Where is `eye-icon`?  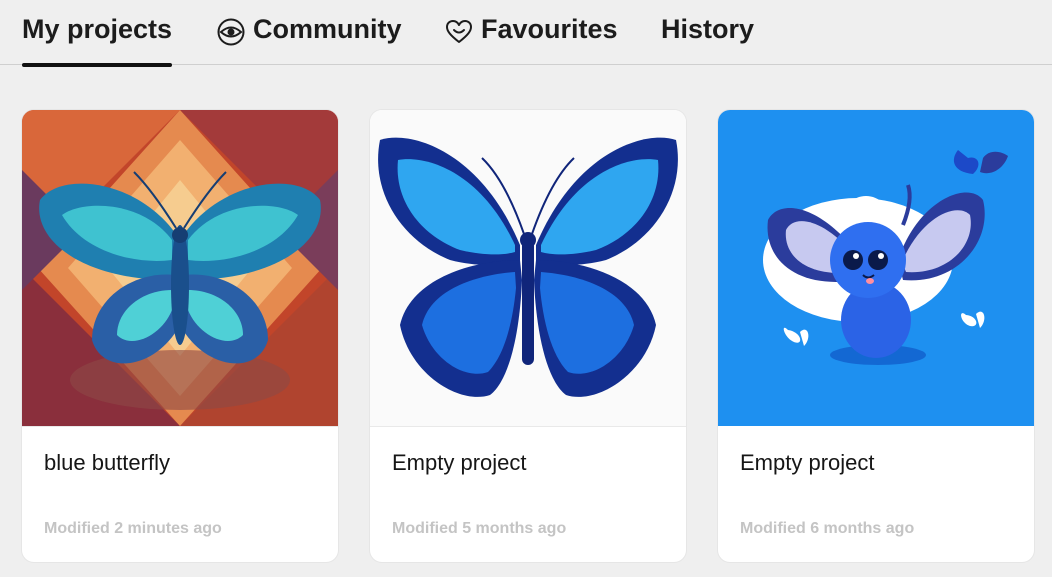
eye-icon is located at coordinates (231, 32).